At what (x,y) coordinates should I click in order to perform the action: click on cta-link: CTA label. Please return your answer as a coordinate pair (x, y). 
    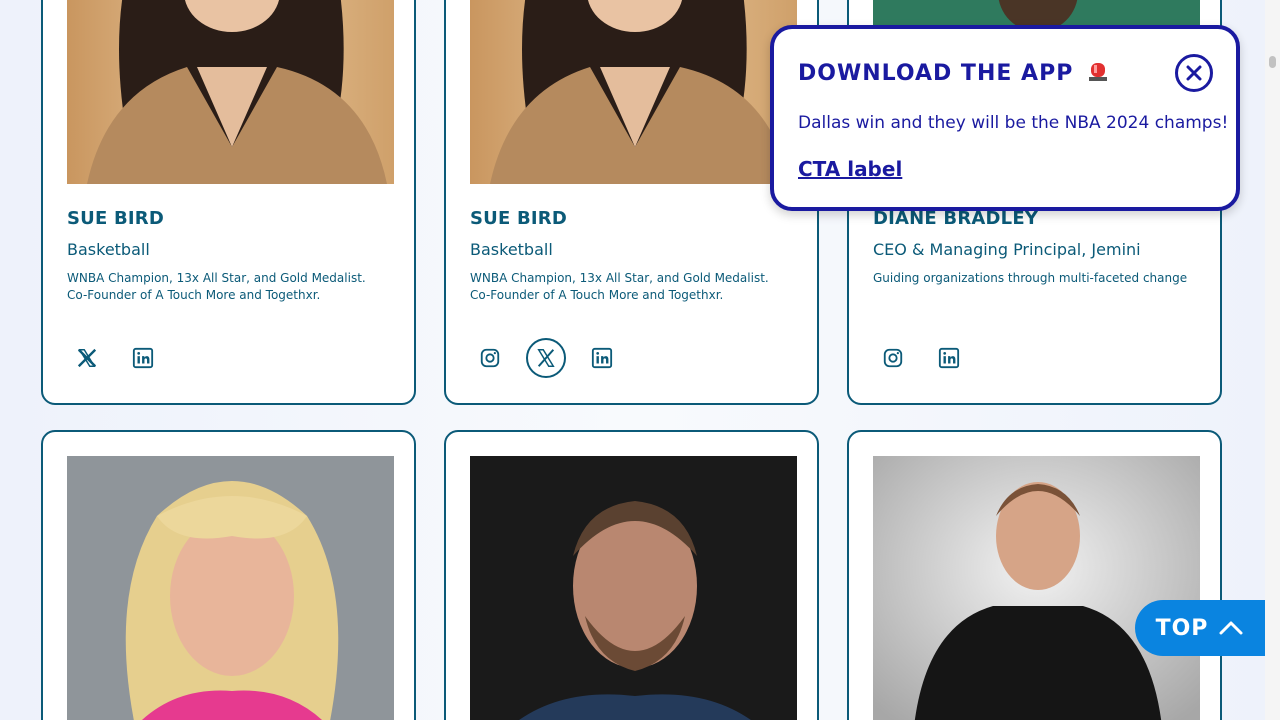
    Looking at the image, I should click on (850, 169).